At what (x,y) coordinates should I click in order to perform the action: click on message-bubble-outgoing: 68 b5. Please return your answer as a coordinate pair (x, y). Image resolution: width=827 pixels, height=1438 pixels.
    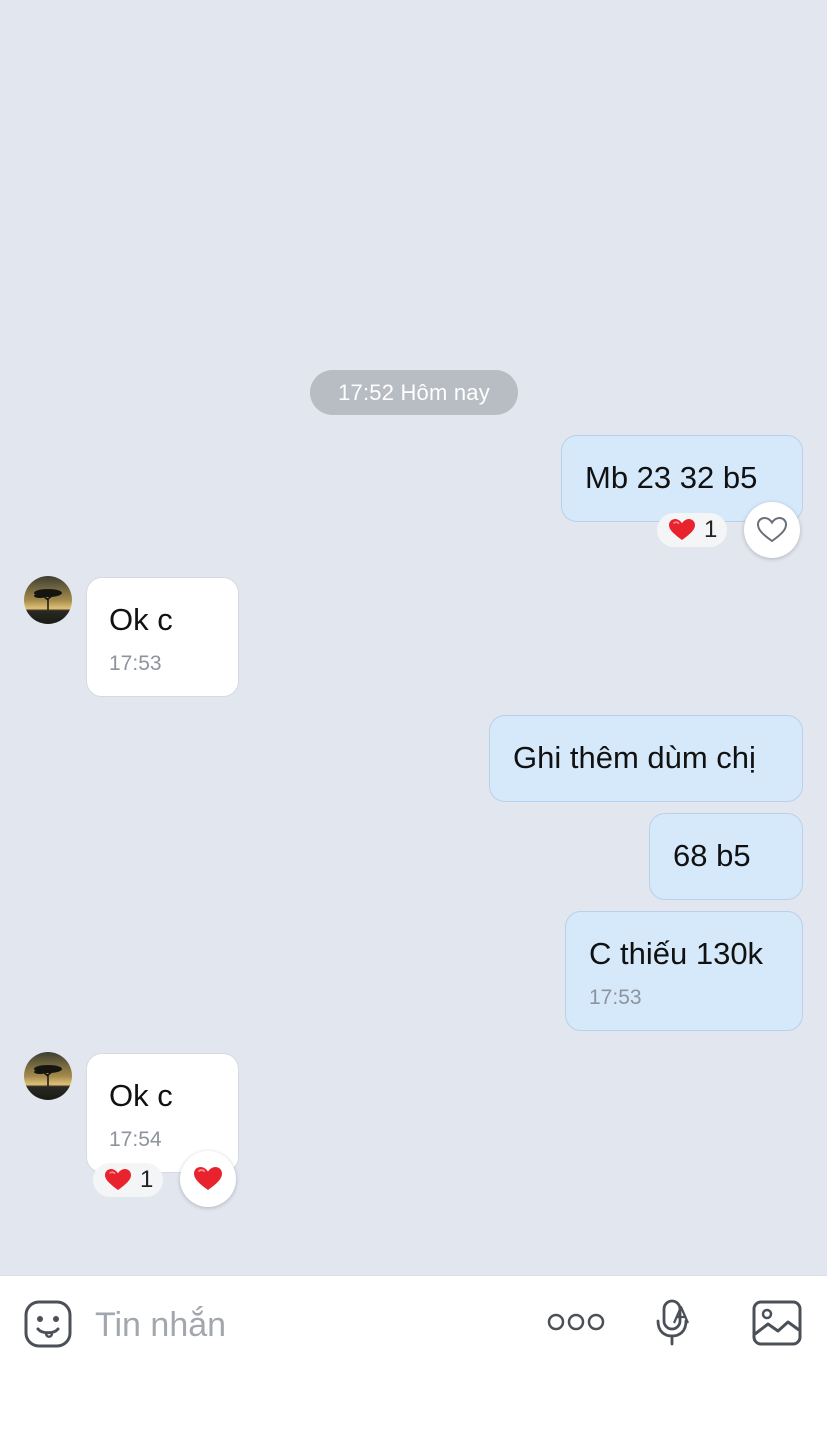
    Looking at the image, I should click on (726, 856).